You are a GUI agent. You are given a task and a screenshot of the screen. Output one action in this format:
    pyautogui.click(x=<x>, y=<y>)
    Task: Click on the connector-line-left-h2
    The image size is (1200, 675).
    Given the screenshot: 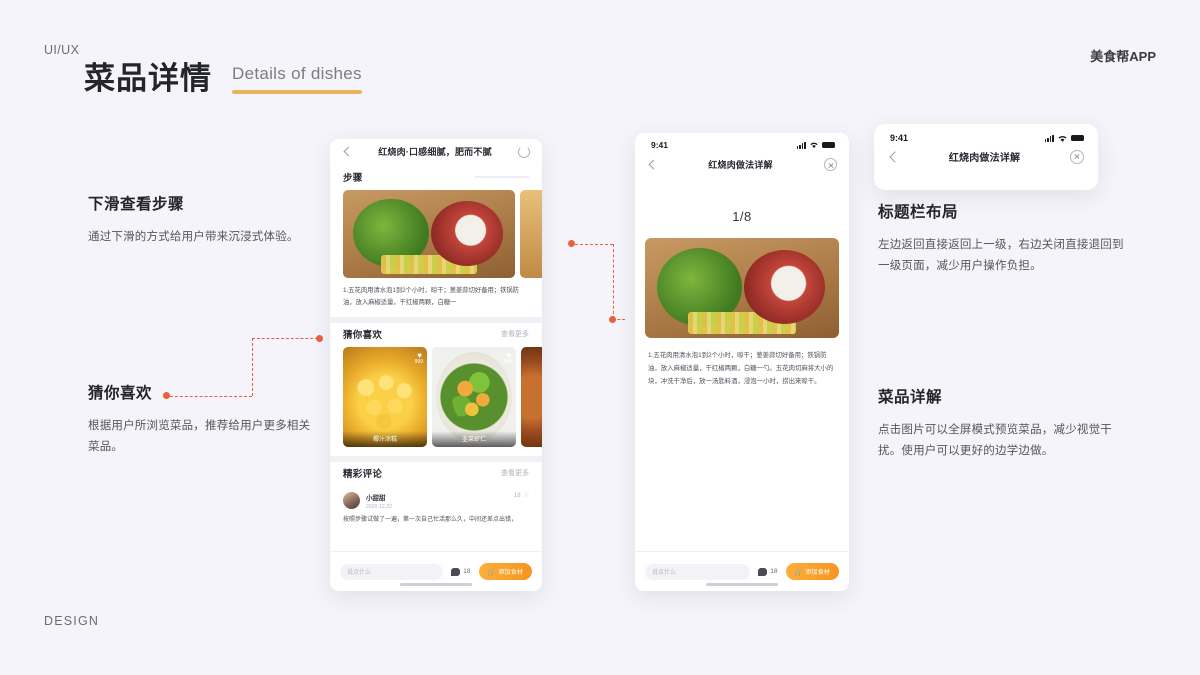 What is the action you would take?
    pyautogui.click(x=285, y=338)
    